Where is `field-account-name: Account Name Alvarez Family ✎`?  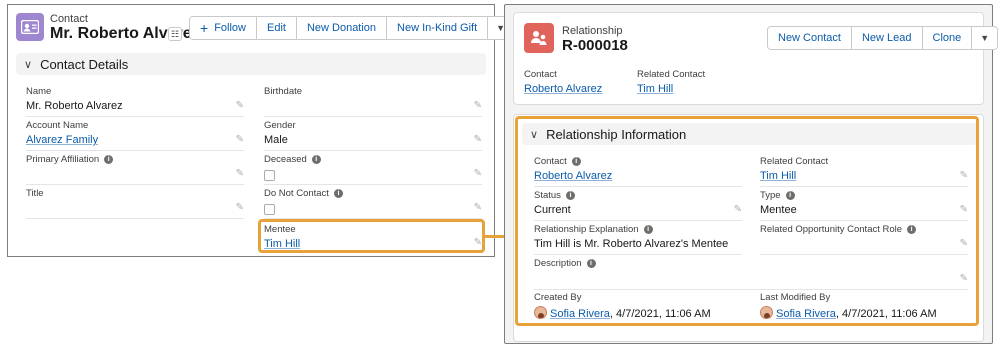
field-account-name: Account Name Alvarez Family ✎ is located at coordinates (135, 135).